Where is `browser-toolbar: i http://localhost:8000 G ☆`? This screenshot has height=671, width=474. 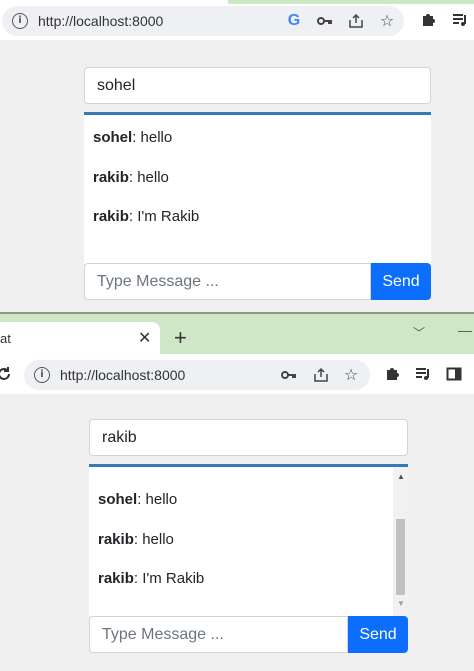 browser-toolbar: i http://localhost:8000 G ☆ is located at coordinates (237, 20).